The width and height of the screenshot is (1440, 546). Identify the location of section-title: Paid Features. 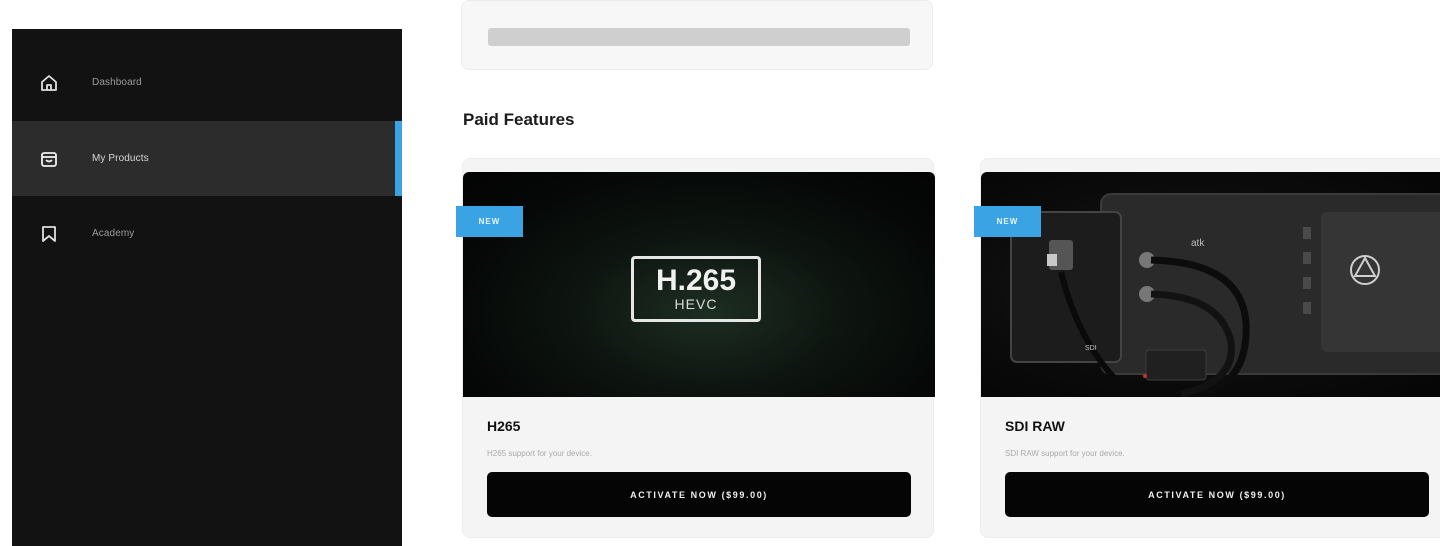
(519, 119).